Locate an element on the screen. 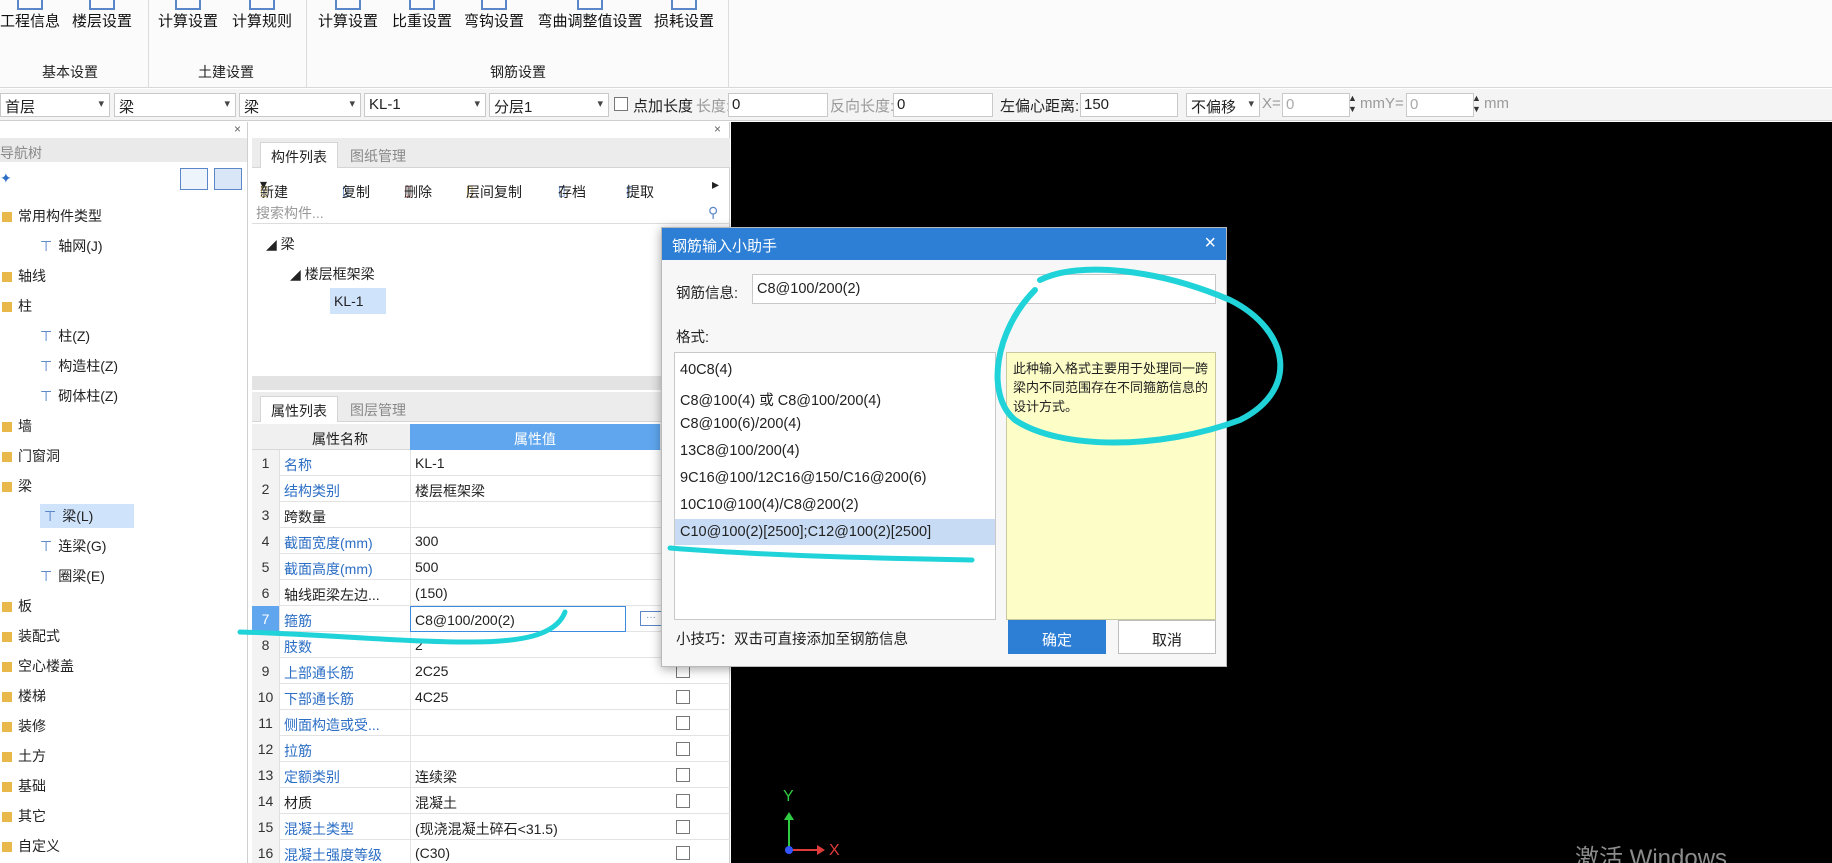 The image size is (1832, 863). property-row: 16 混凝土强度等级 (C30) is located at coordinates (491, 851).